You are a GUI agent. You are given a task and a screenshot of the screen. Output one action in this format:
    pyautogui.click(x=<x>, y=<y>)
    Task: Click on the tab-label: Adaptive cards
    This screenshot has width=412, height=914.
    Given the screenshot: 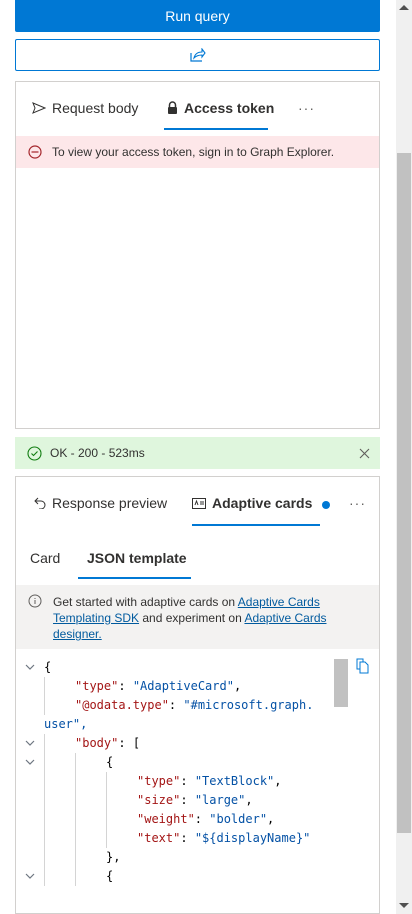 What is the action you would take?
    pyautogui.click(x=262, y=503)
    